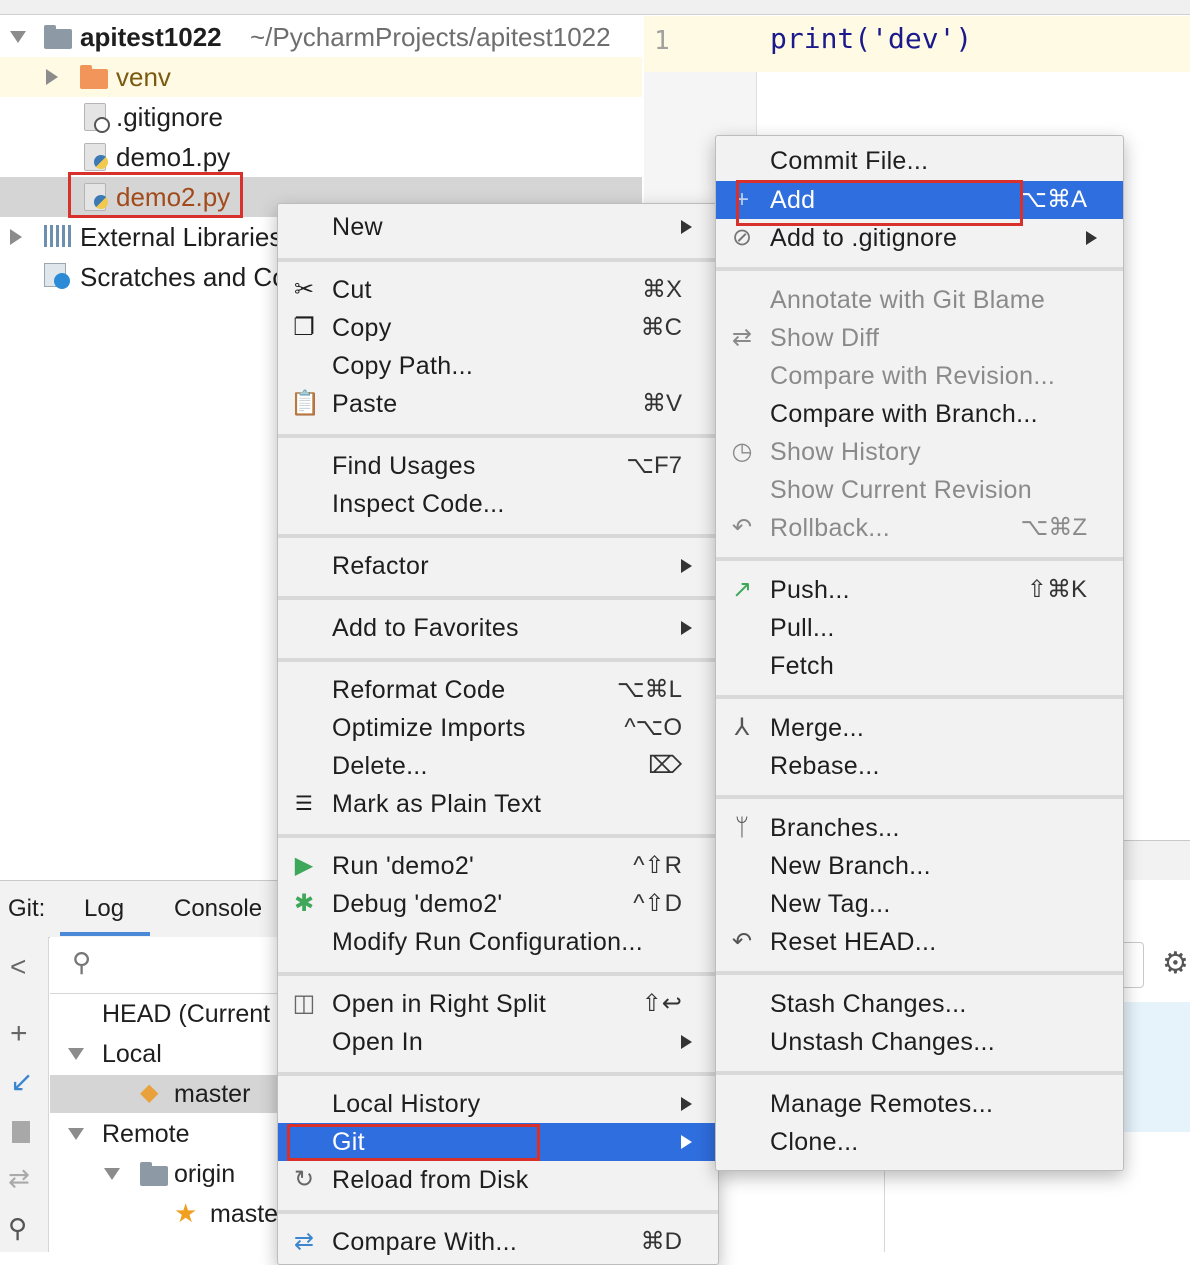 This screenshot has width=1190, height=1265. Describe the element at coordinates (1175, 963) in the screenshot. I see `gear-icon: ⚙` at that location.